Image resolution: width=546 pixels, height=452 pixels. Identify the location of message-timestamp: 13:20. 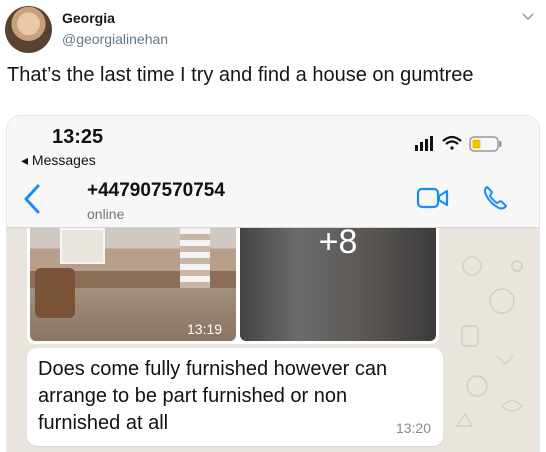
(413, 428).